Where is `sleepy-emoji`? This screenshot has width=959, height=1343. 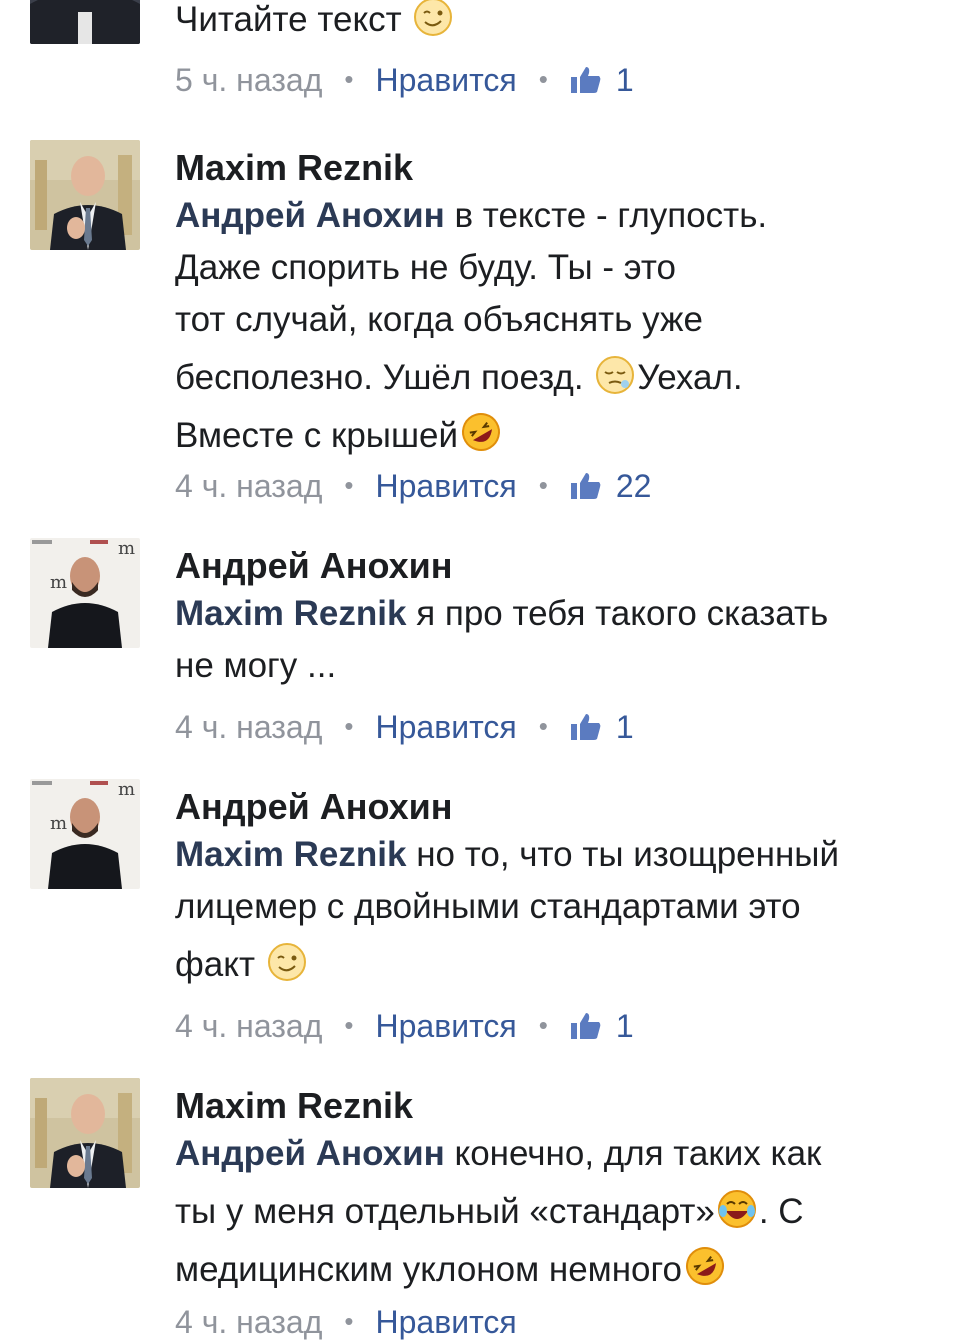
sleepy-emoji is located at coordinates (615, 382).